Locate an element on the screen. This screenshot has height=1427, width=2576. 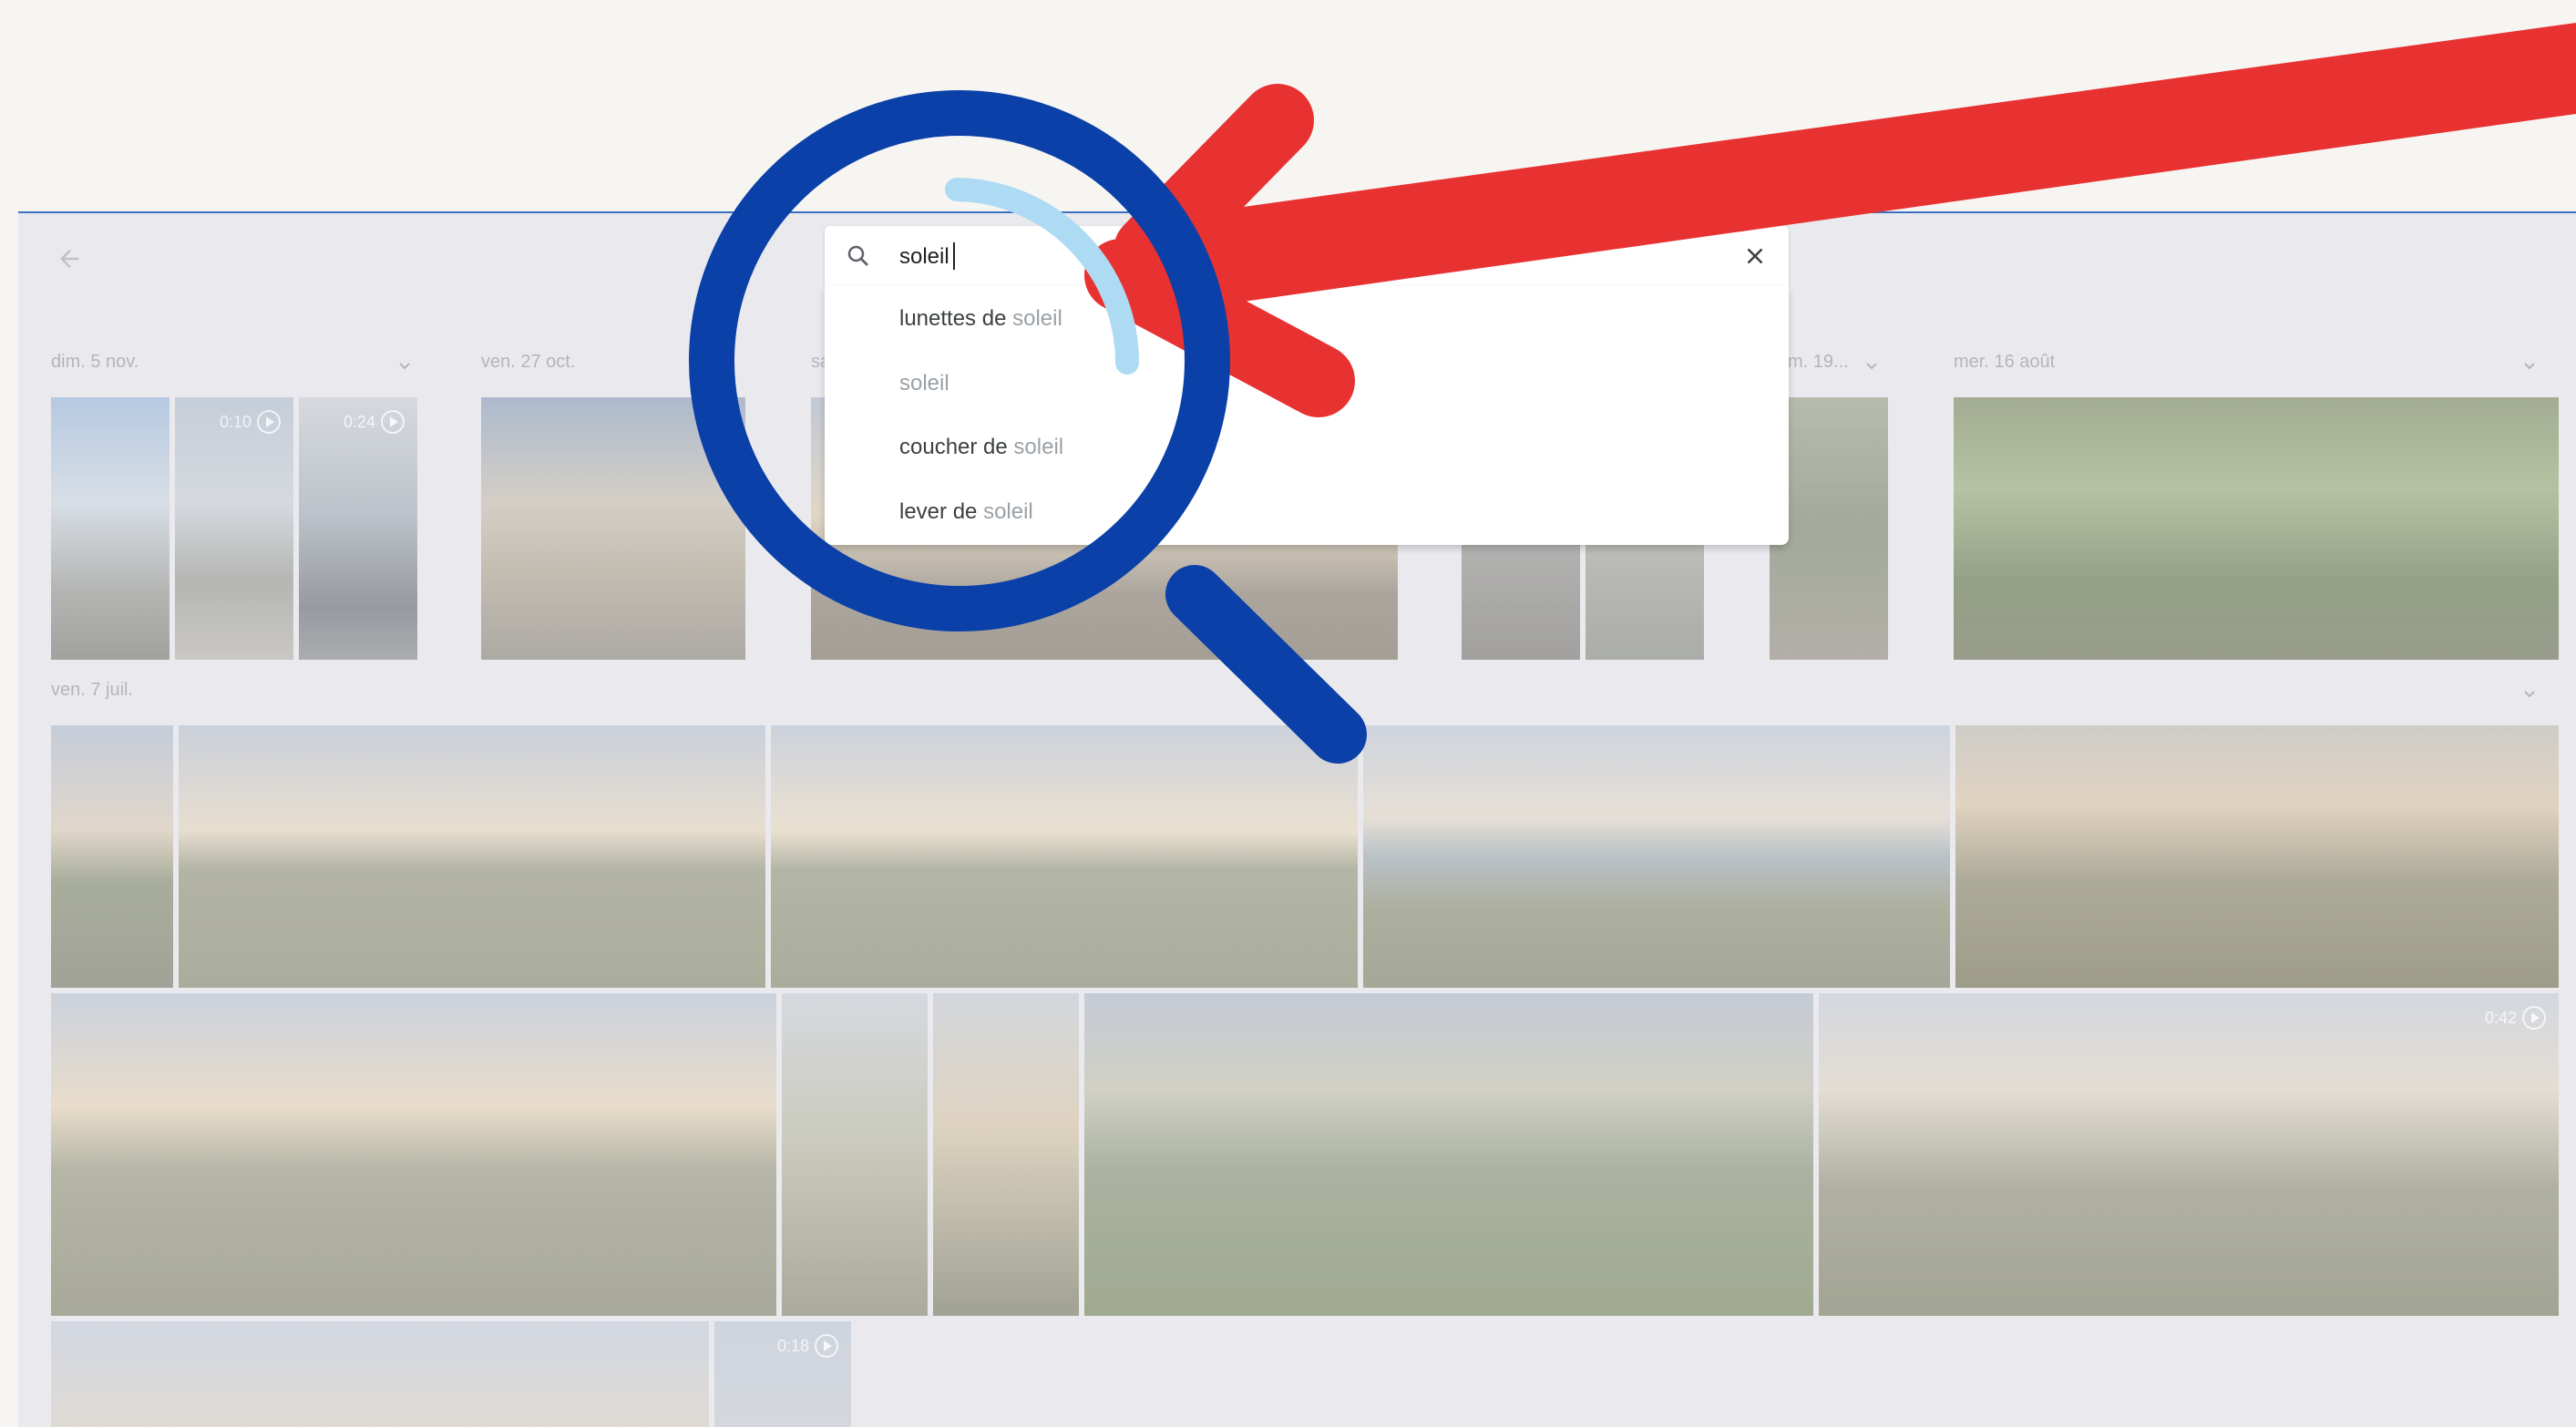
text-cursor is located at coordinates (954, 256).